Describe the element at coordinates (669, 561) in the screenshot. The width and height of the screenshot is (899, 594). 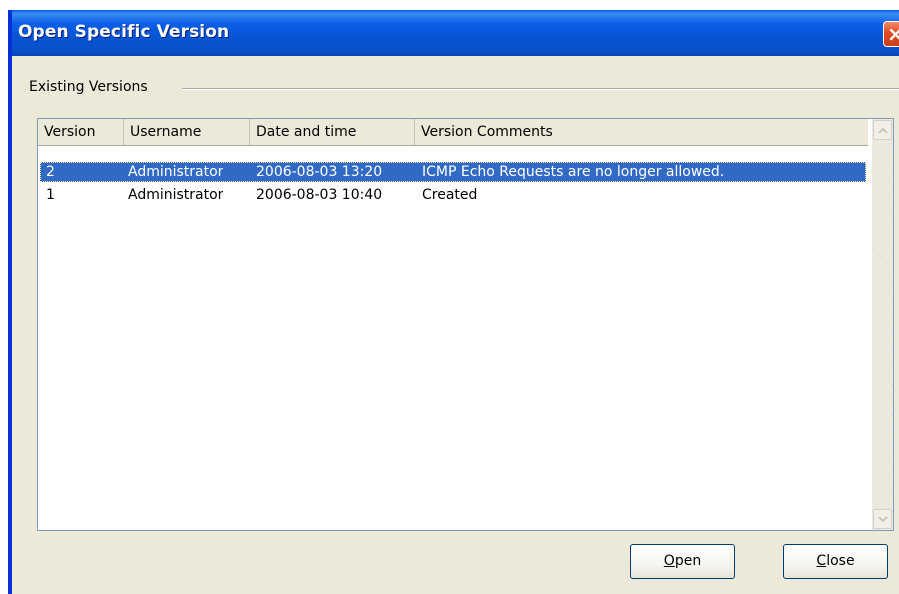
I see `open-button-accelerator: O` at that location.